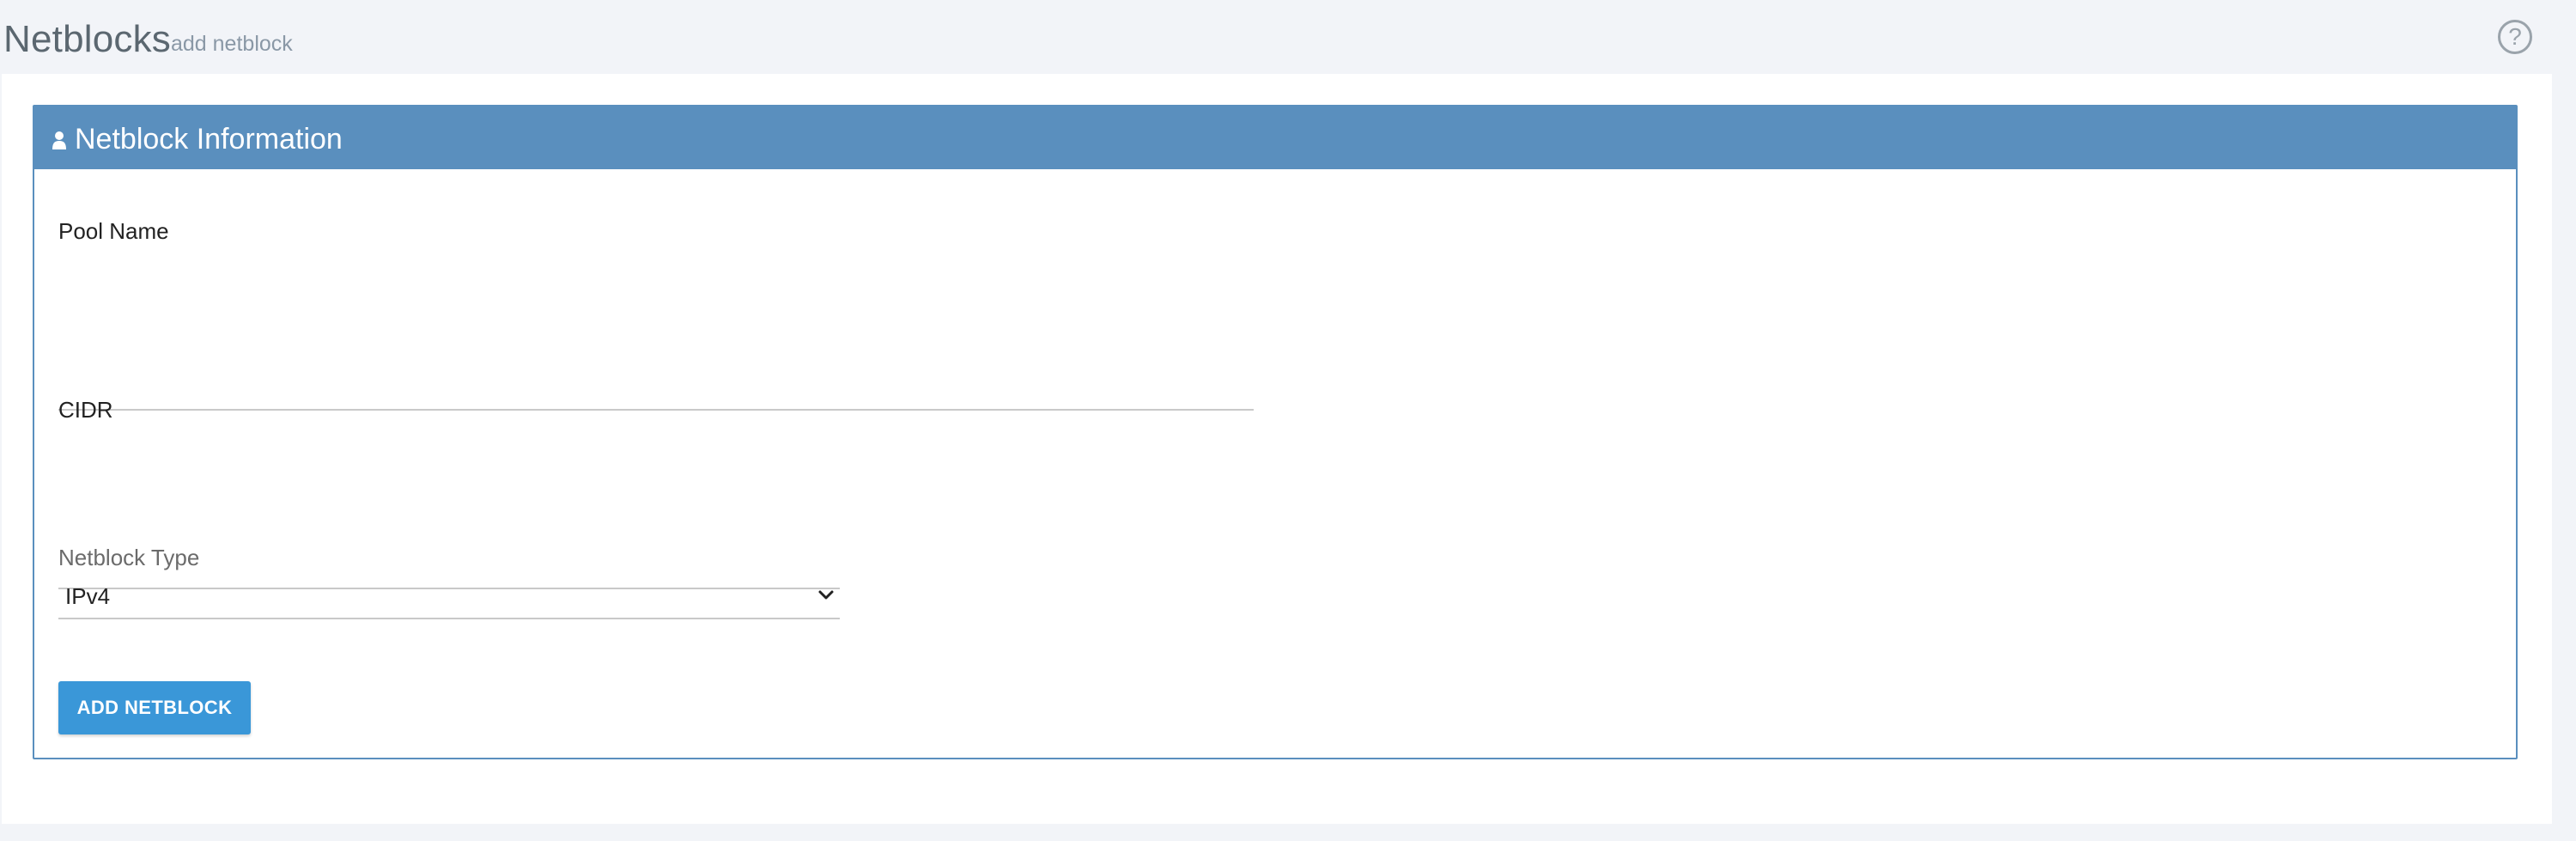 This screenshot has height=841, width=2576. I want to click on cidr-label: CIDR, so click(85, 410).